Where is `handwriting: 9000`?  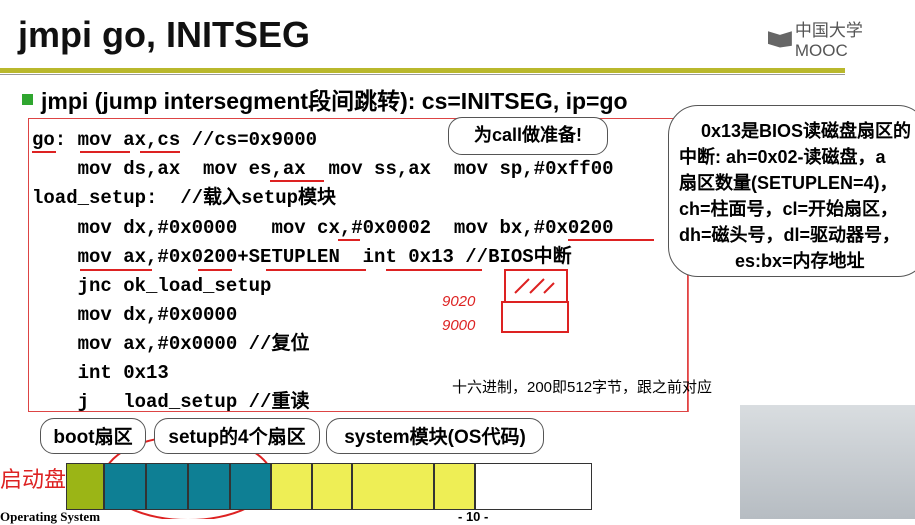
handwriting: 9000 is located at coordinates (459, 325).